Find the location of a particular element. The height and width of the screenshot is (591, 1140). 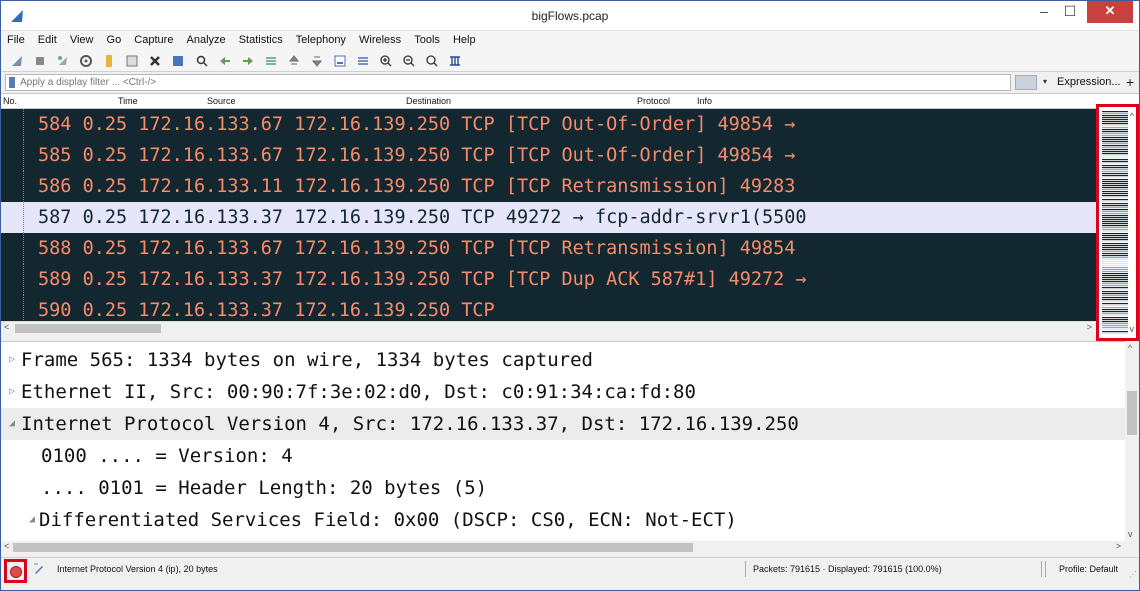

auto-scroll-icon is located at coordinates (340, 61).